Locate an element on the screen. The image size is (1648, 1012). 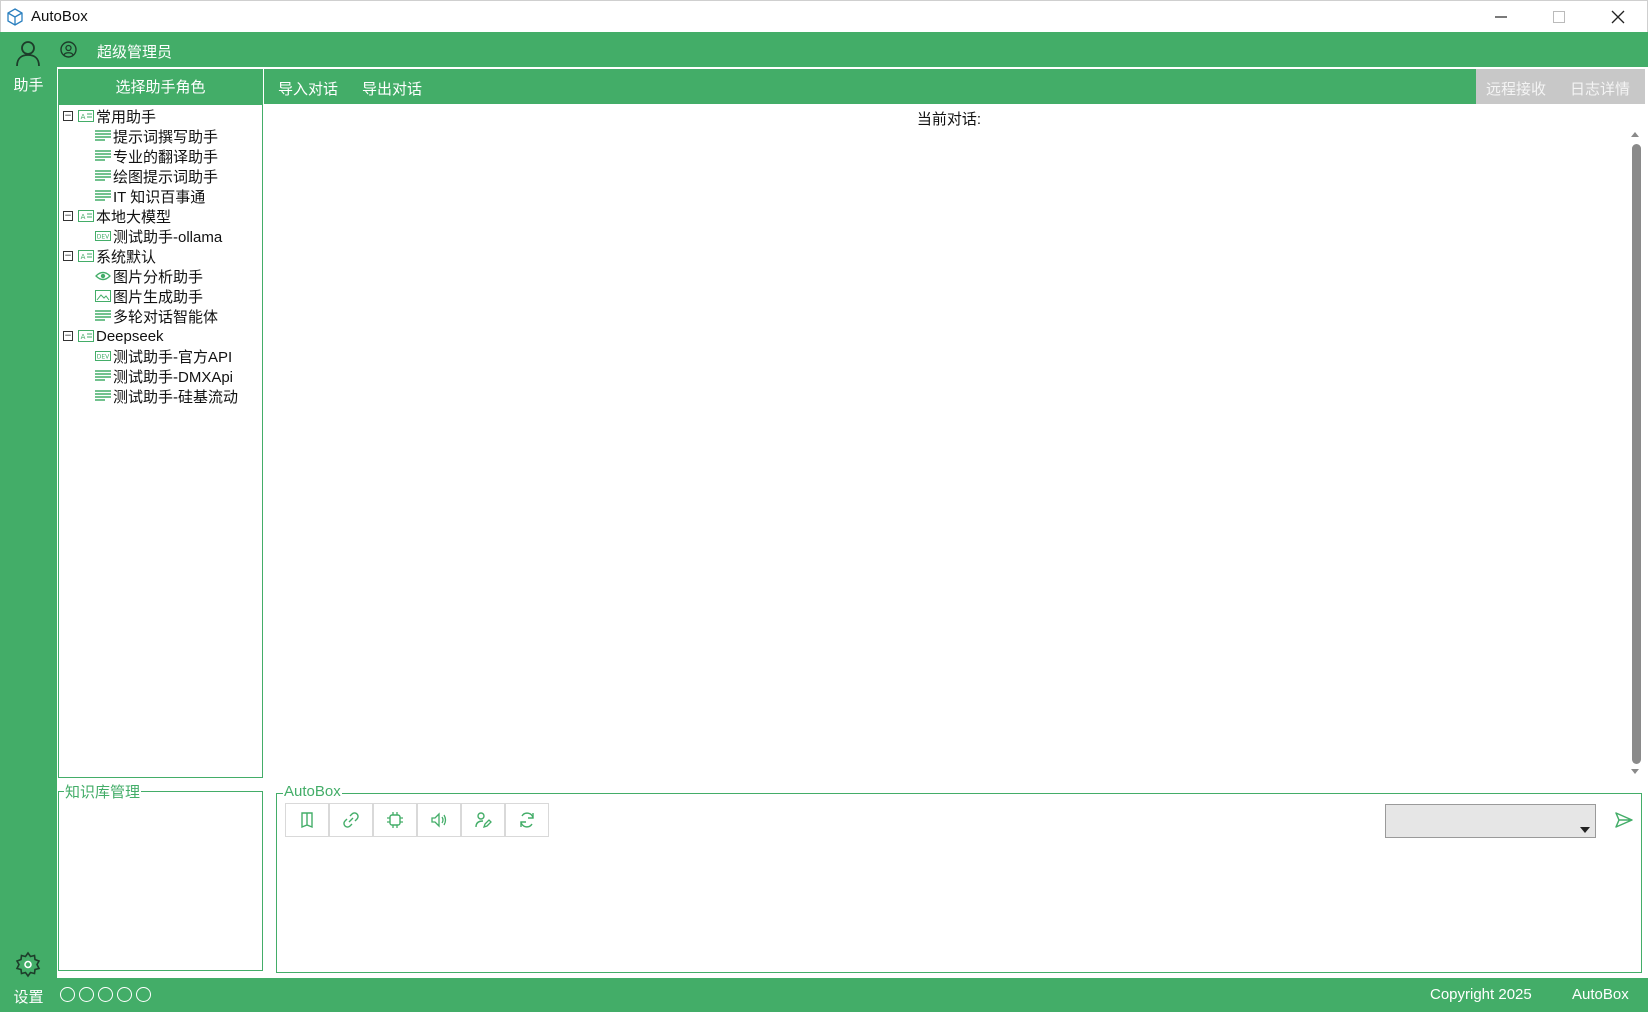
tree-group-label: Deepseek is located at coordinates (130, 336).